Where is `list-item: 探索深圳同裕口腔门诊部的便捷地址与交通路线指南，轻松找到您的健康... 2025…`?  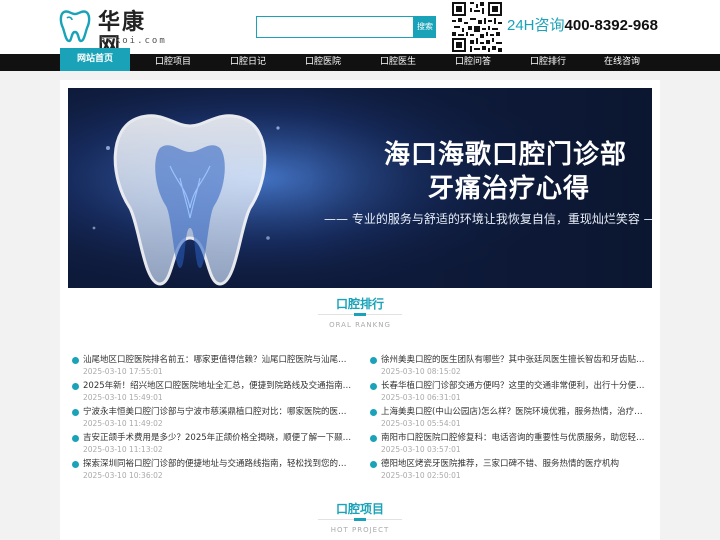
list-item: 探索深圳同裕口腔门诊部的便捷地址与交通路线指南，轻松找到您的健康... 2025… is located at coordinates (213, 471).